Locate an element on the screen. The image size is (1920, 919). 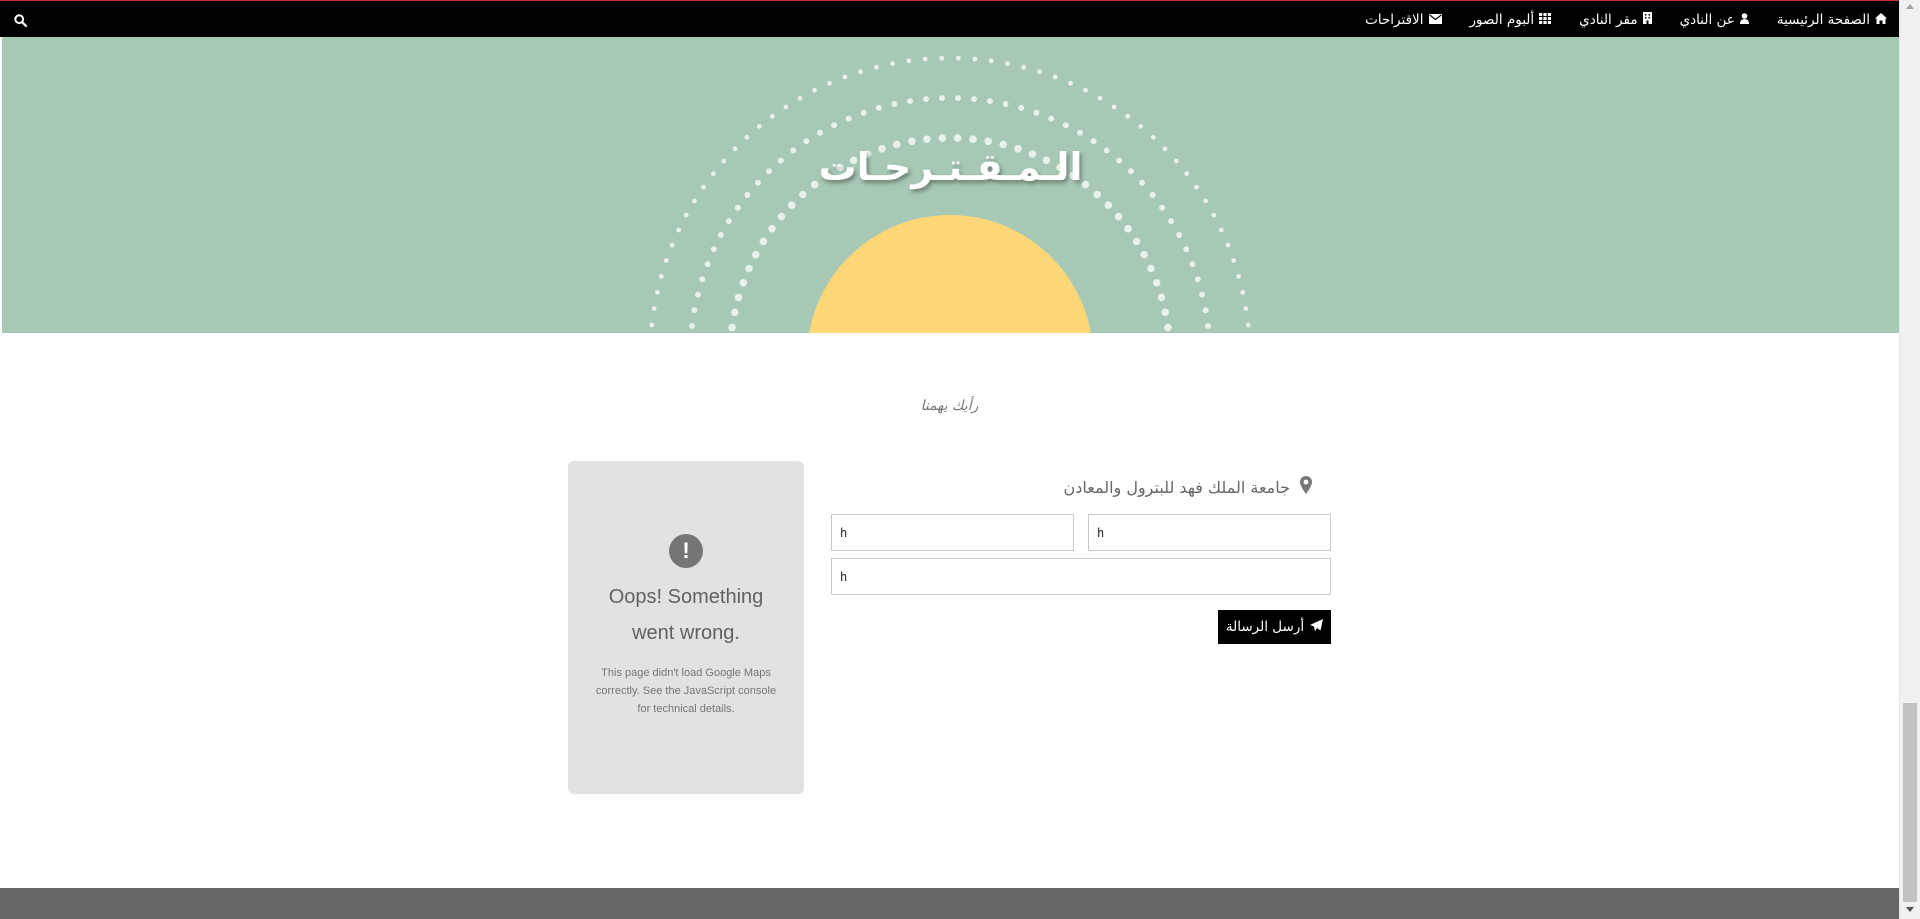
send-message-button: أرسل الرسالة is located at coordinates (1274, 627).